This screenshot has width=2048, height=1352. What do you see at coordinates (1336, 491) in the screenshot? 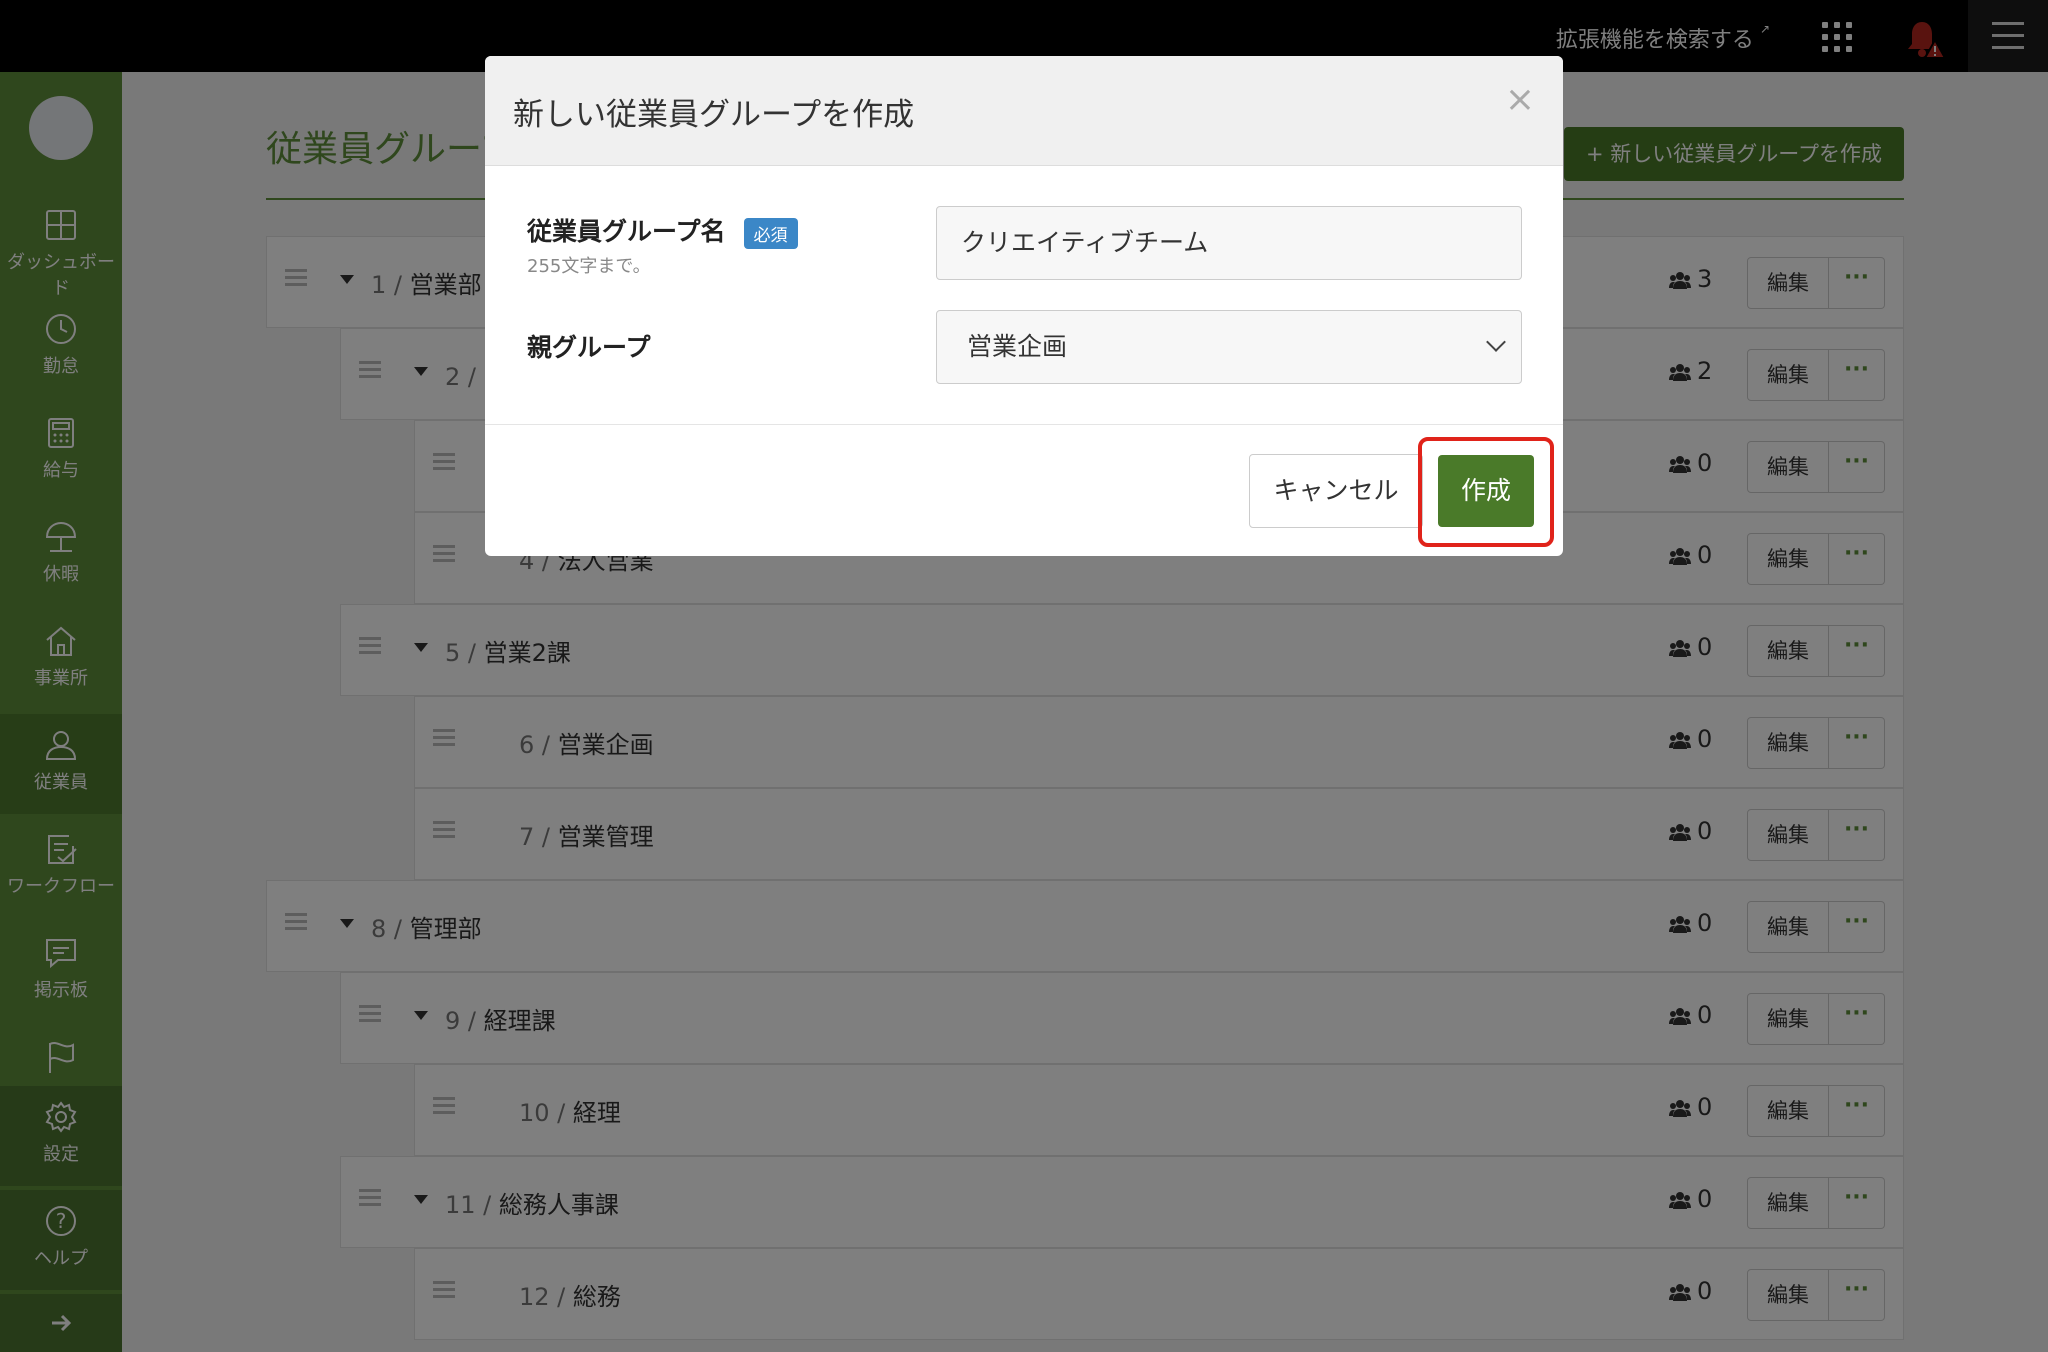
I see `cancel-button: キャンセル` at bounding box center [1336, 491].